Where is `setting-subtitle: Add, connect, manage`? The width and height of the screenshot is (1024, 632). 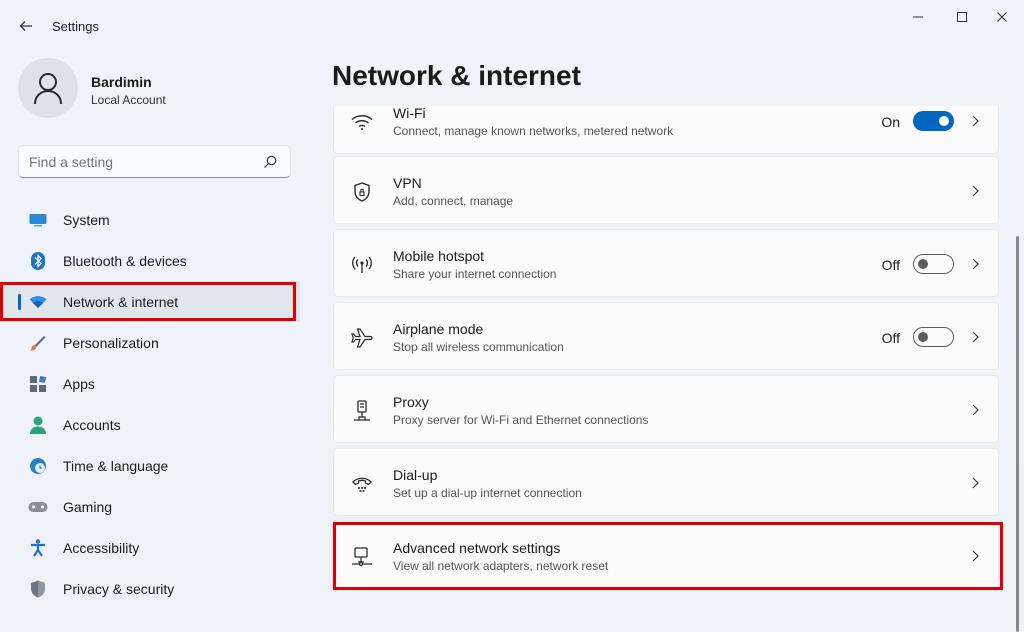
setting-subtitle: Add, connect, manage is located at coordinates (453, 201).